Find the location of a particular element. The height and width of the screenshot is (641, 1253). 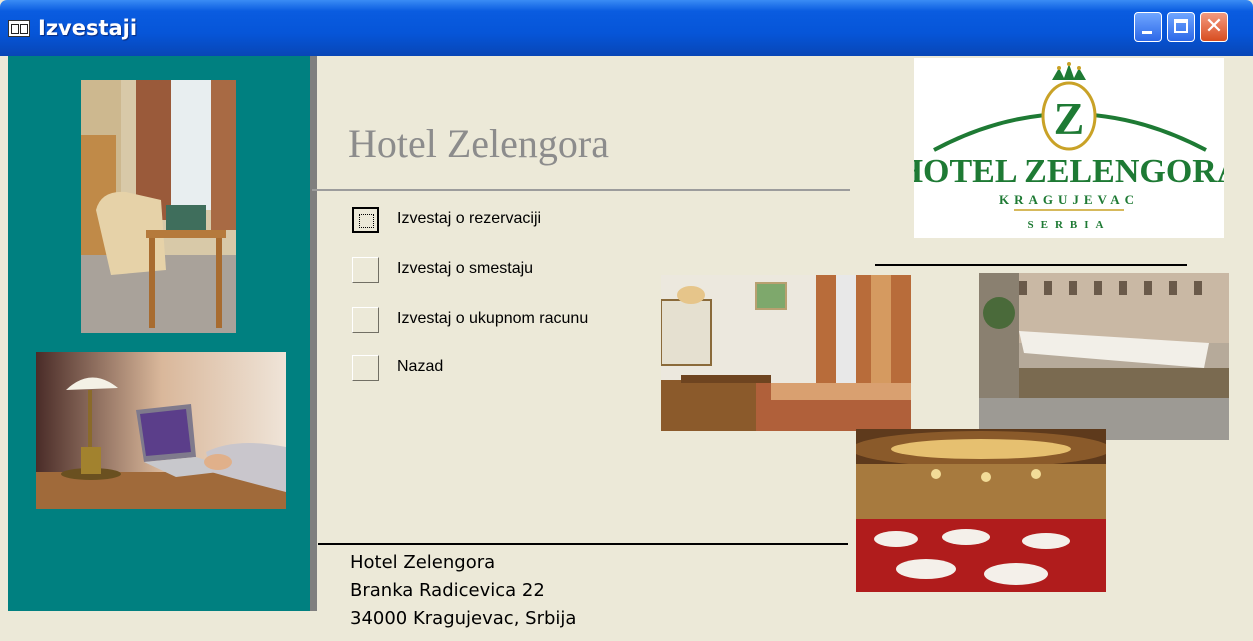

logo-city: KRAGUJEVAC is located at coordinates (1069, 199).